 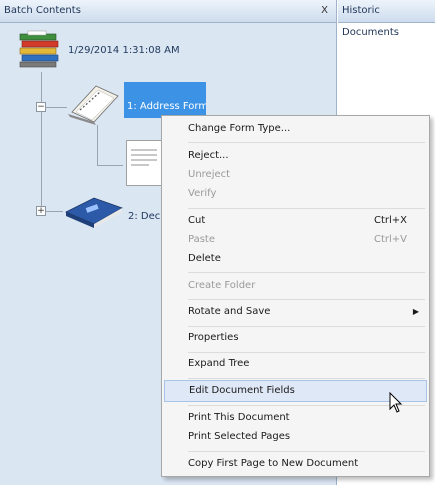 I want to click on menu-cut-label: Cut, so click(x=197, y=220).